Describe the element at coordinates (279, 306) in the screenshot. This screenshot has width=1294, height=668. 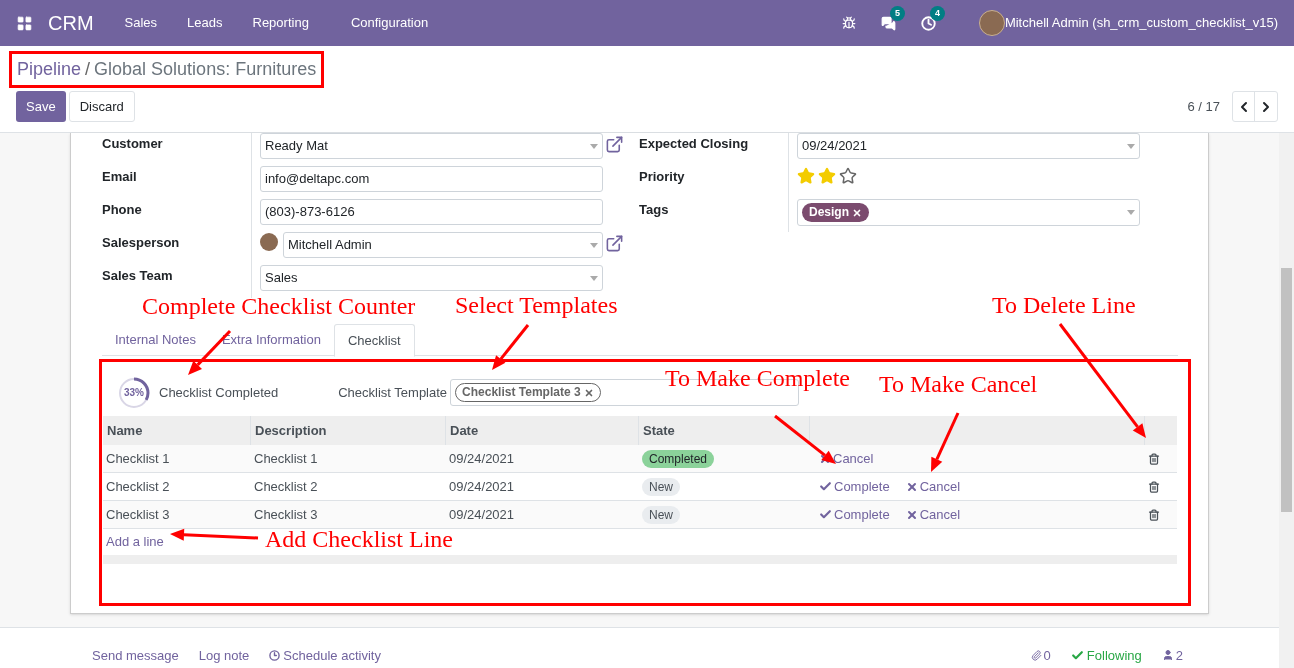
I see `annotation-label: Complete Checklist Counter` at that location.